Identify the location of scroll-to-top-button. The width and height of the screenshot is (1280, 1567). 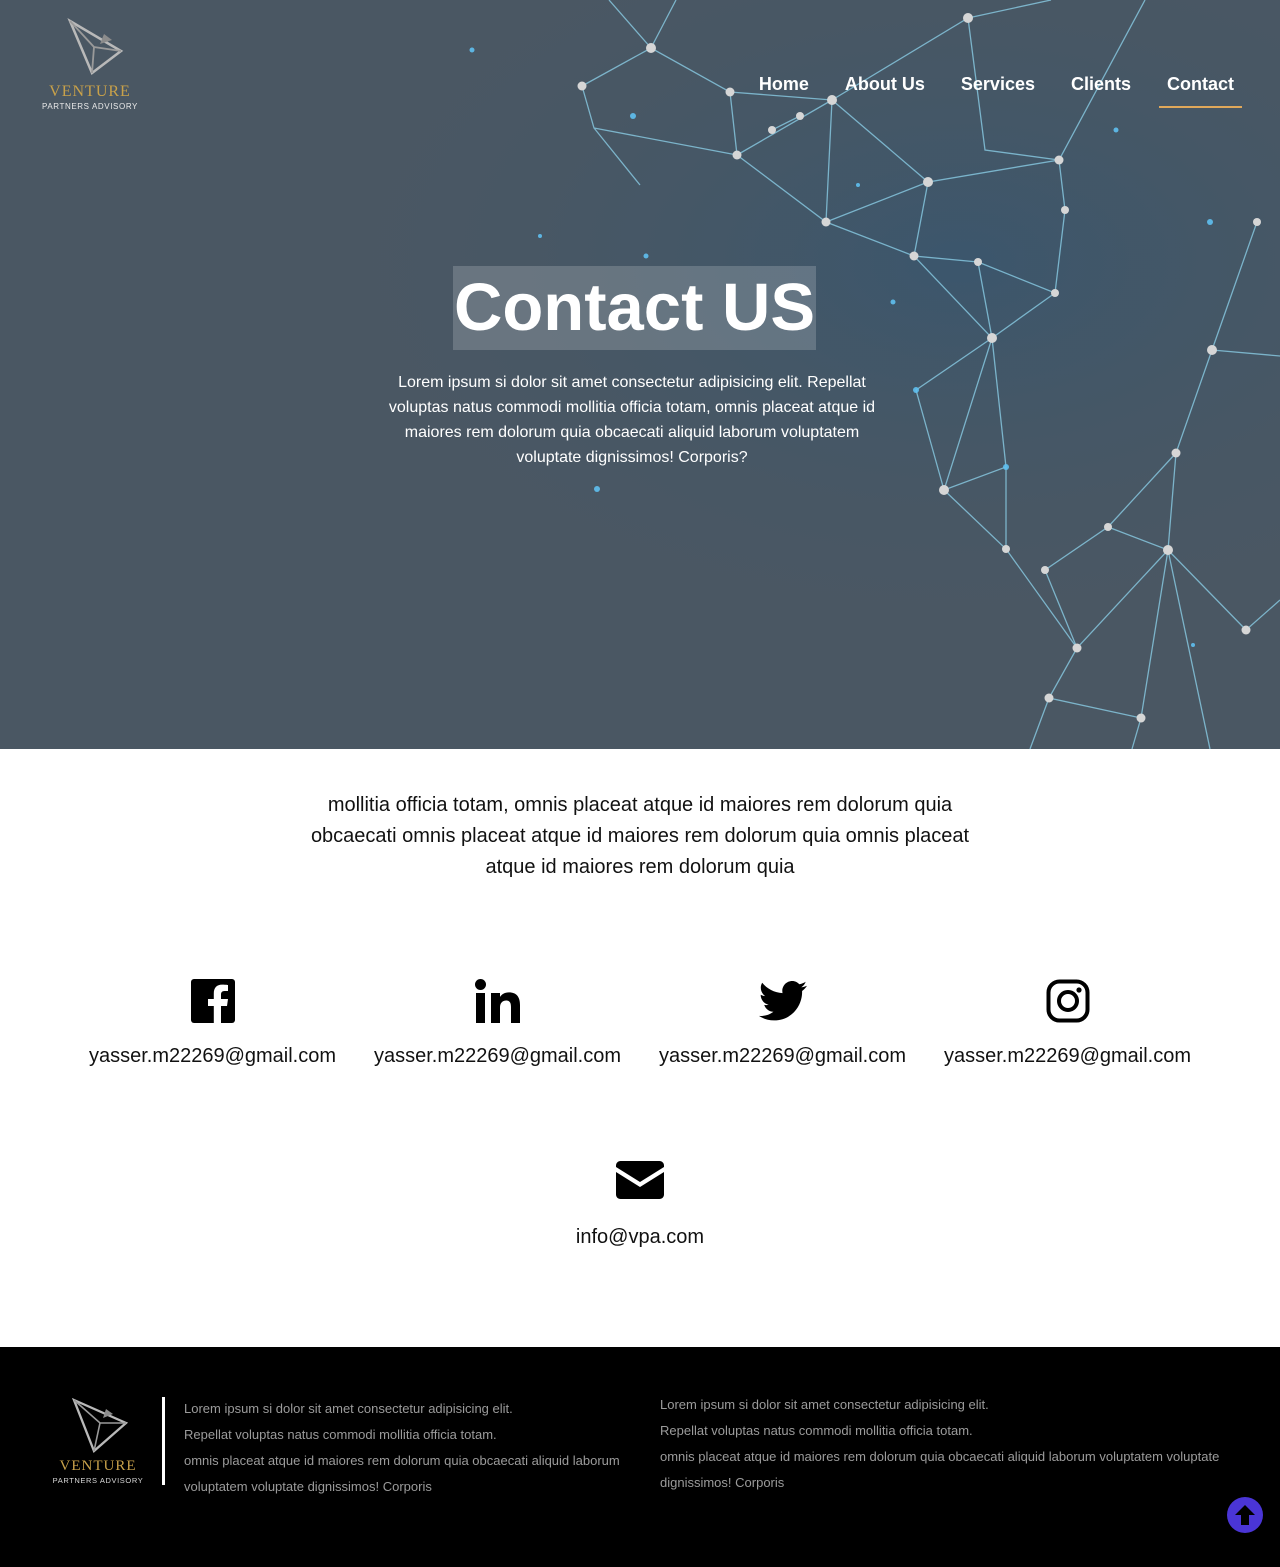
(1245, 1515).